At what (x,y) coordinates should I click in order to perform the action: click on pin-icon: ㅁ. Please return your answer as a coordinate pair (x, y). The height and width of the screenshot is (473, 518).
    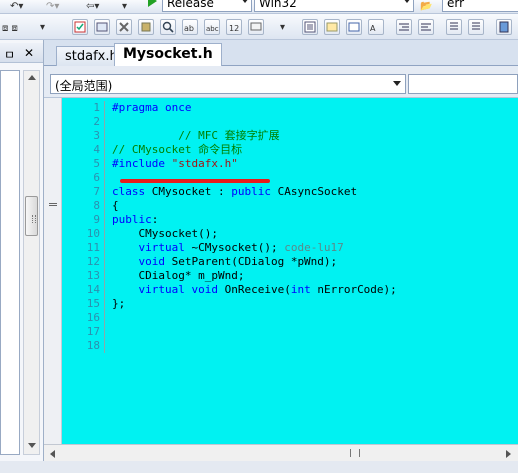
    Looking at the image, I should click on (9, 54).